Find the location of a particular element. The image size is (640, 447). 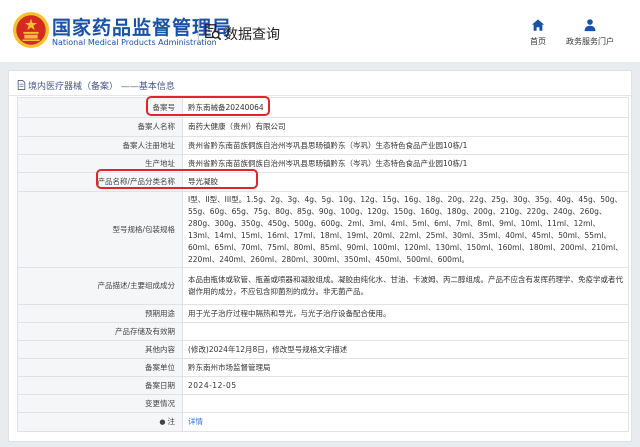

national-emblem-icon is located at coordinates (31, 30).